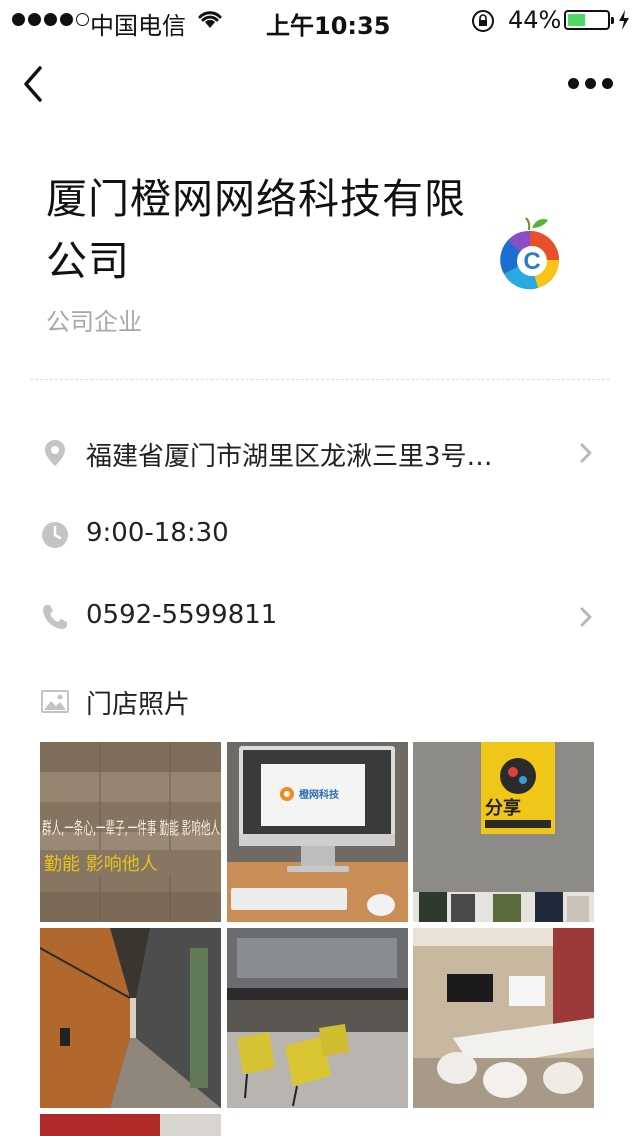 Image resolution: width=640 pixels, height=1136 pixels. I want to click on more-options-button, so click(590, 83).